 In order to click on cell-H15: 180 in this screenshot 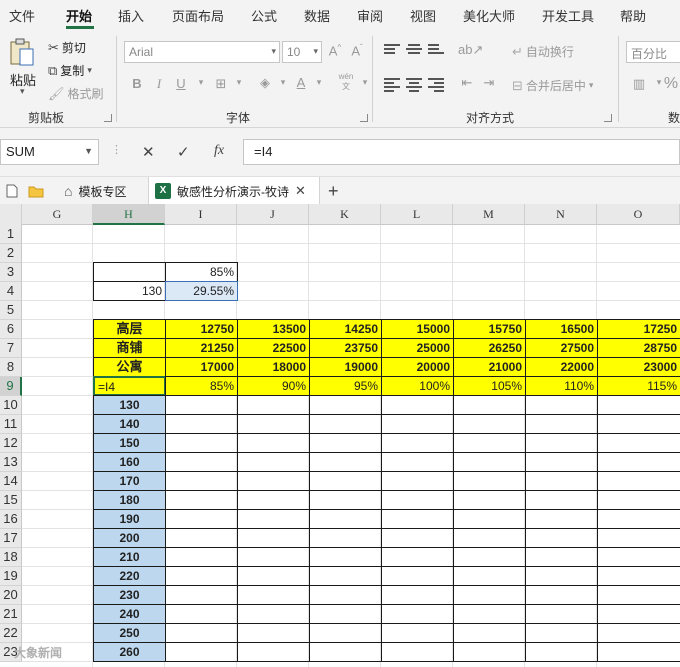, I will do `click(129, 500)`.